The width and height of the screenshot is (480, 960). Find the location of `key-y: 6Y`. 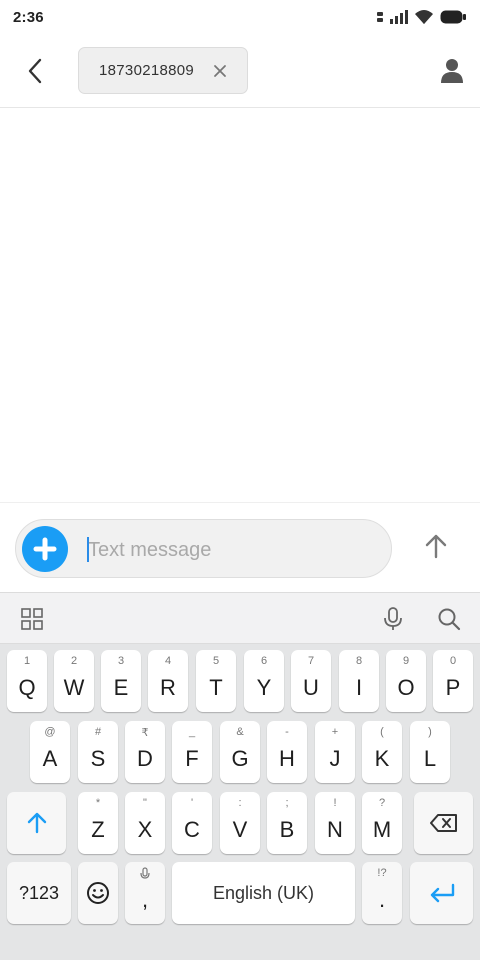

key-y: 6Y is located at coordinates (264, 681).